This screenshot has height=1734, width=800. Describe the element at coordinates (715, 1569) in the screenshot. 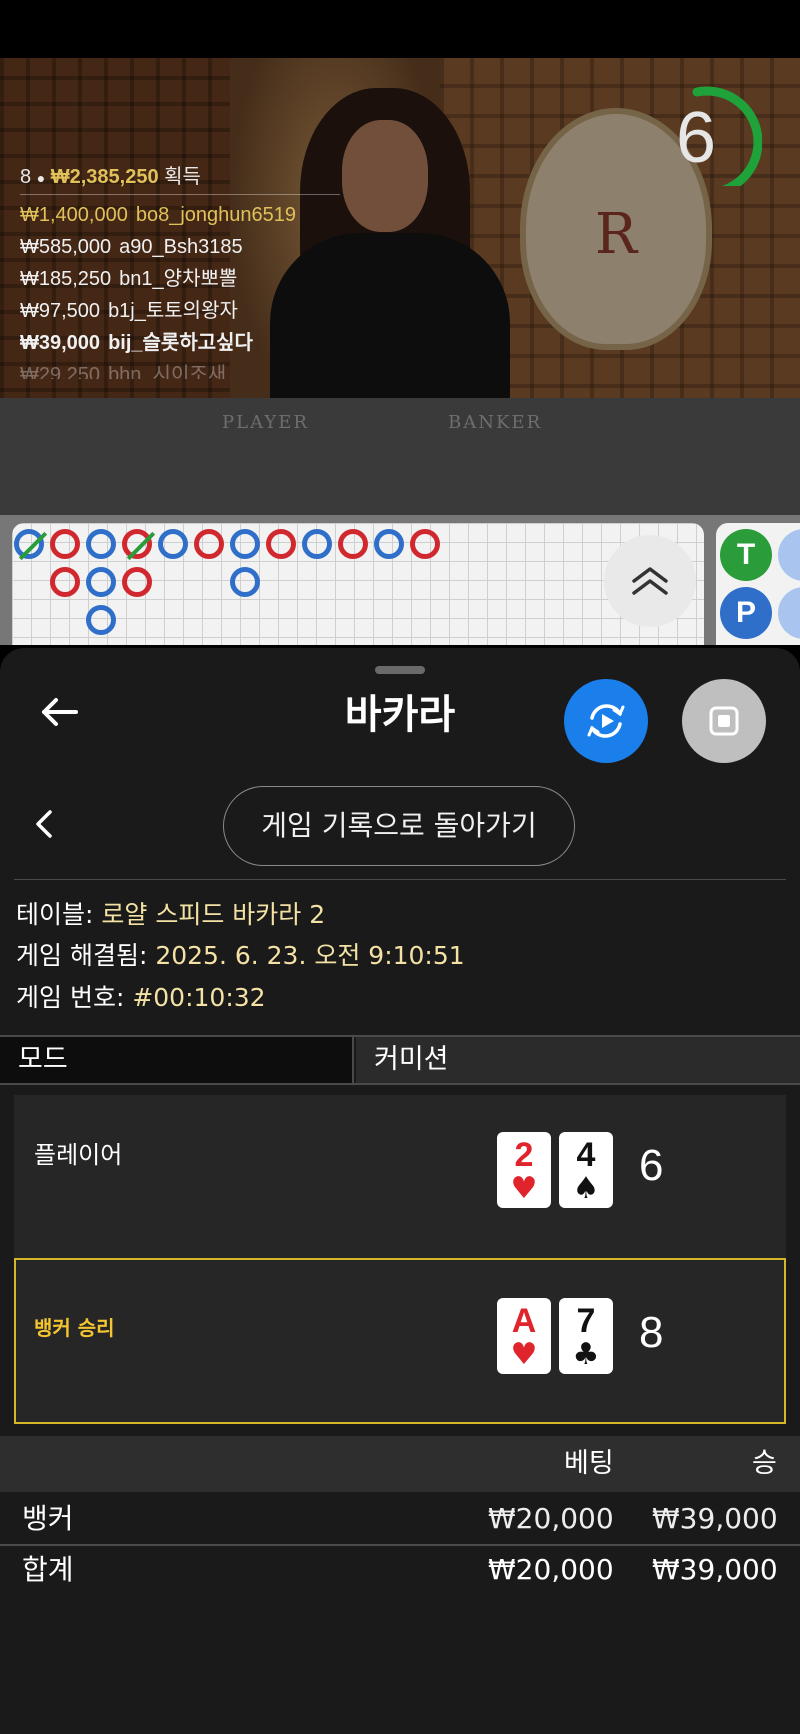

I see `total-win-amount: ₩39,000` at that location.